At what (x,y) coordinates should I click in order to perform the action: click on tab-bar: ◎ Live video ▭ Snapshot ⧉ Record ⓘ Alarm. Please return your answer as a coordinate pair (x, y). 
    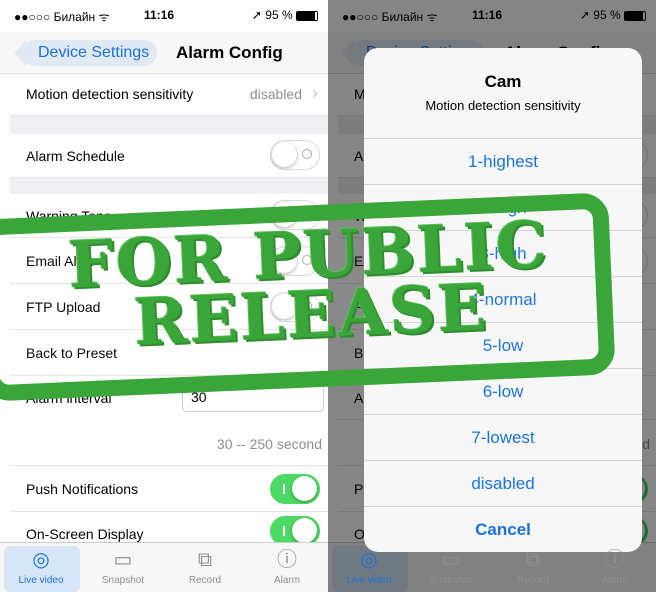
    Looking at the image, I should click on (164, 567).